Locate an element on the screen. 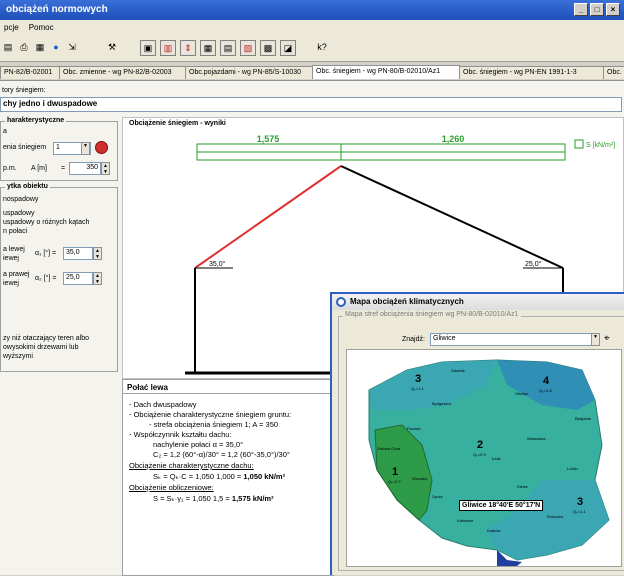 This screenshot has height=576, width=624. minimize-button: _ is located at coordinates (581, 9).